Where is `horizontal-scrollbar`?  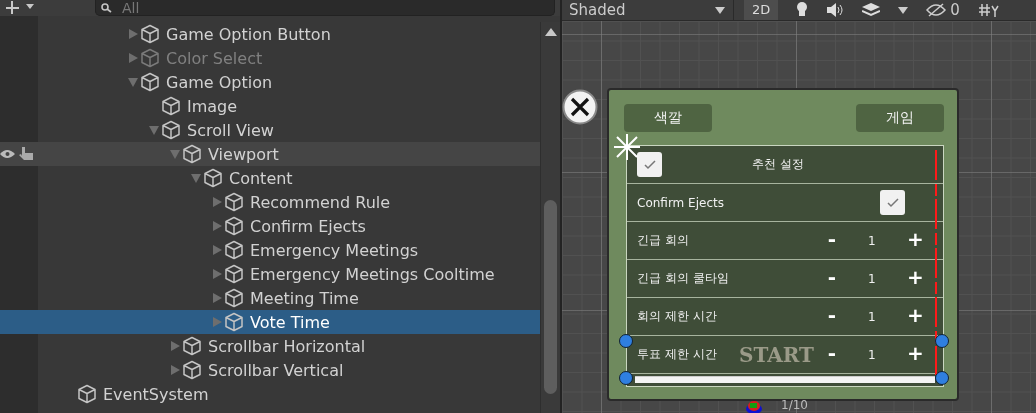 horizontal-scrollbar is located at coordinates (785, 379).